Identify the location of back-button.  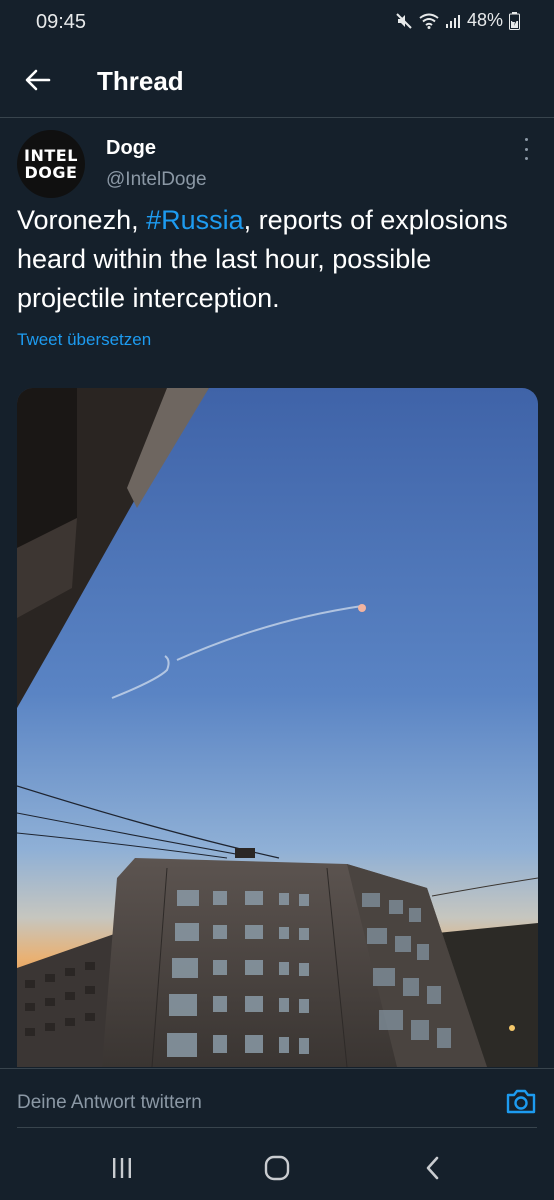
(38, 80).